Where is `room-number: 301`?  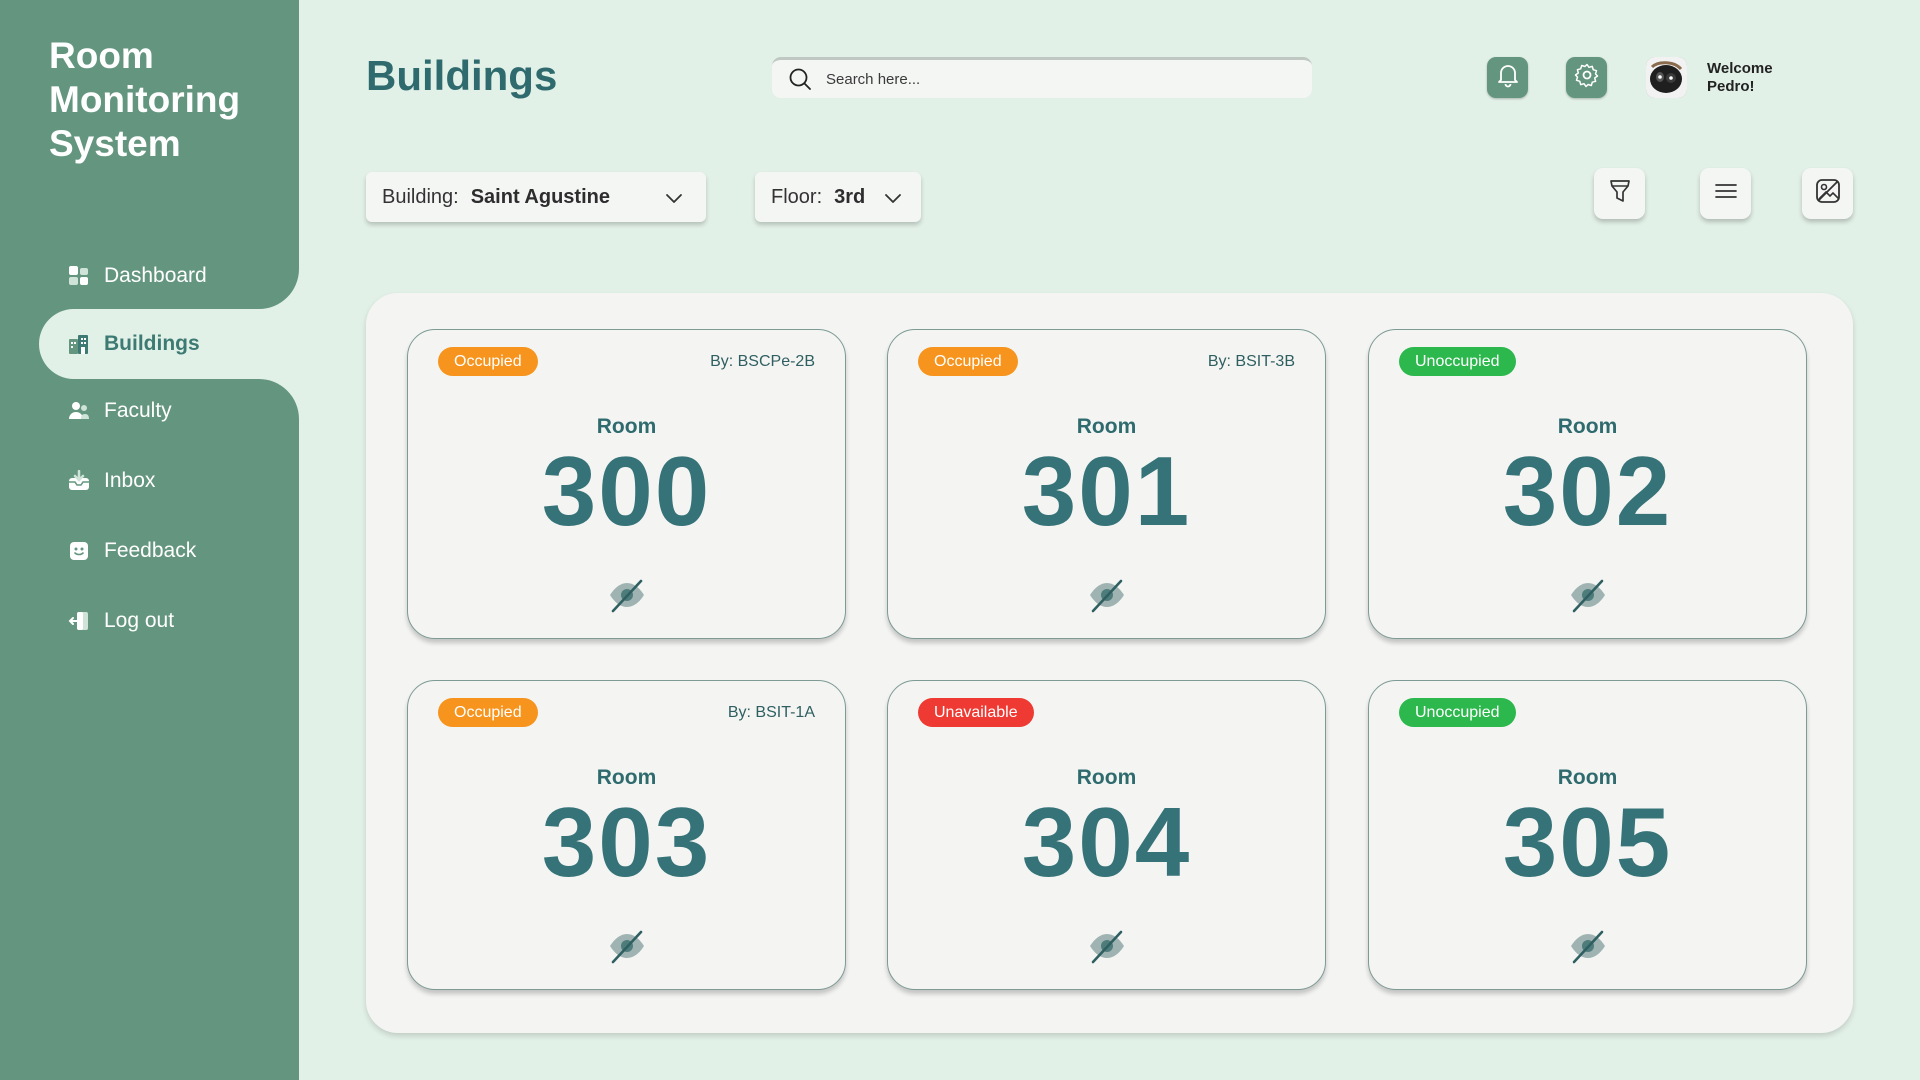 room-number: 301 is located at coordinates (1106, 491).